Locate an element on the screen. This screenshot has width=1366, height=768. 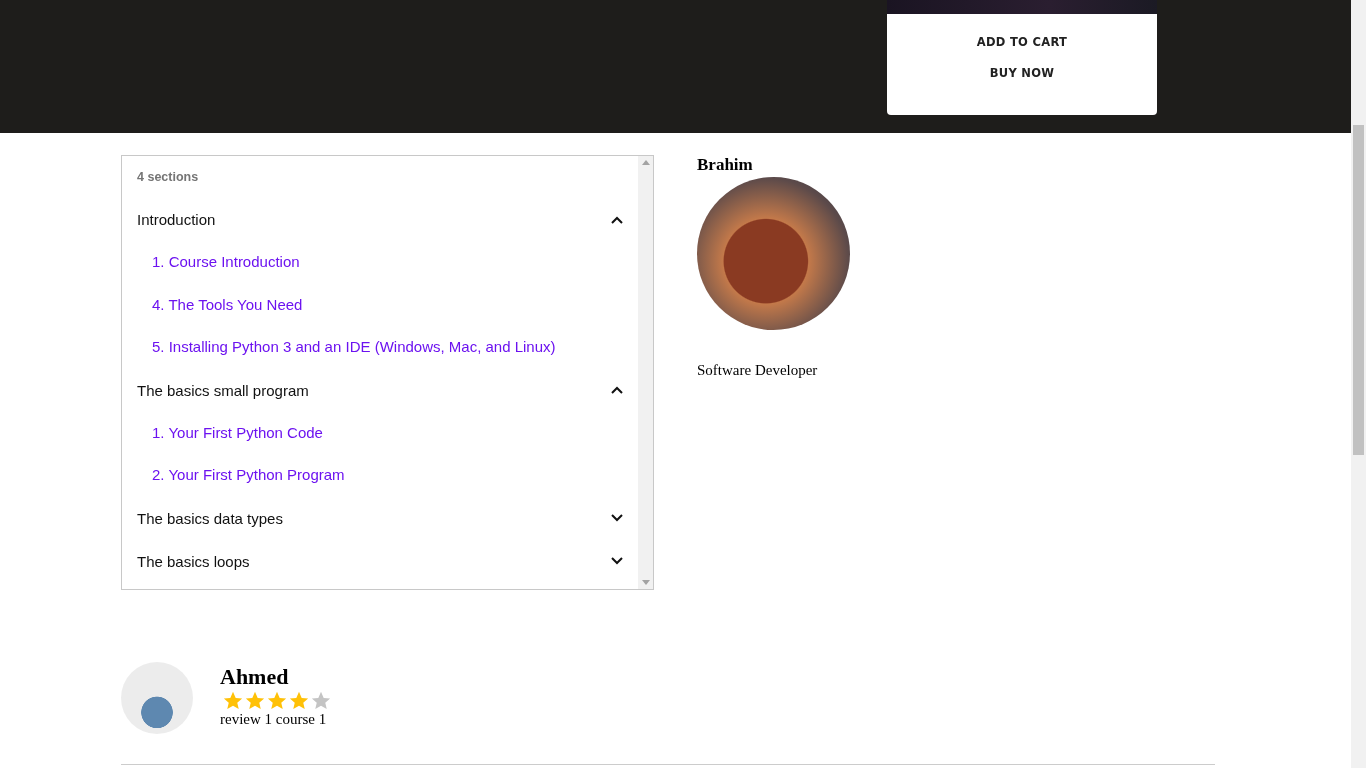
section-count: 4 sections is located at coordinates (168, 178).